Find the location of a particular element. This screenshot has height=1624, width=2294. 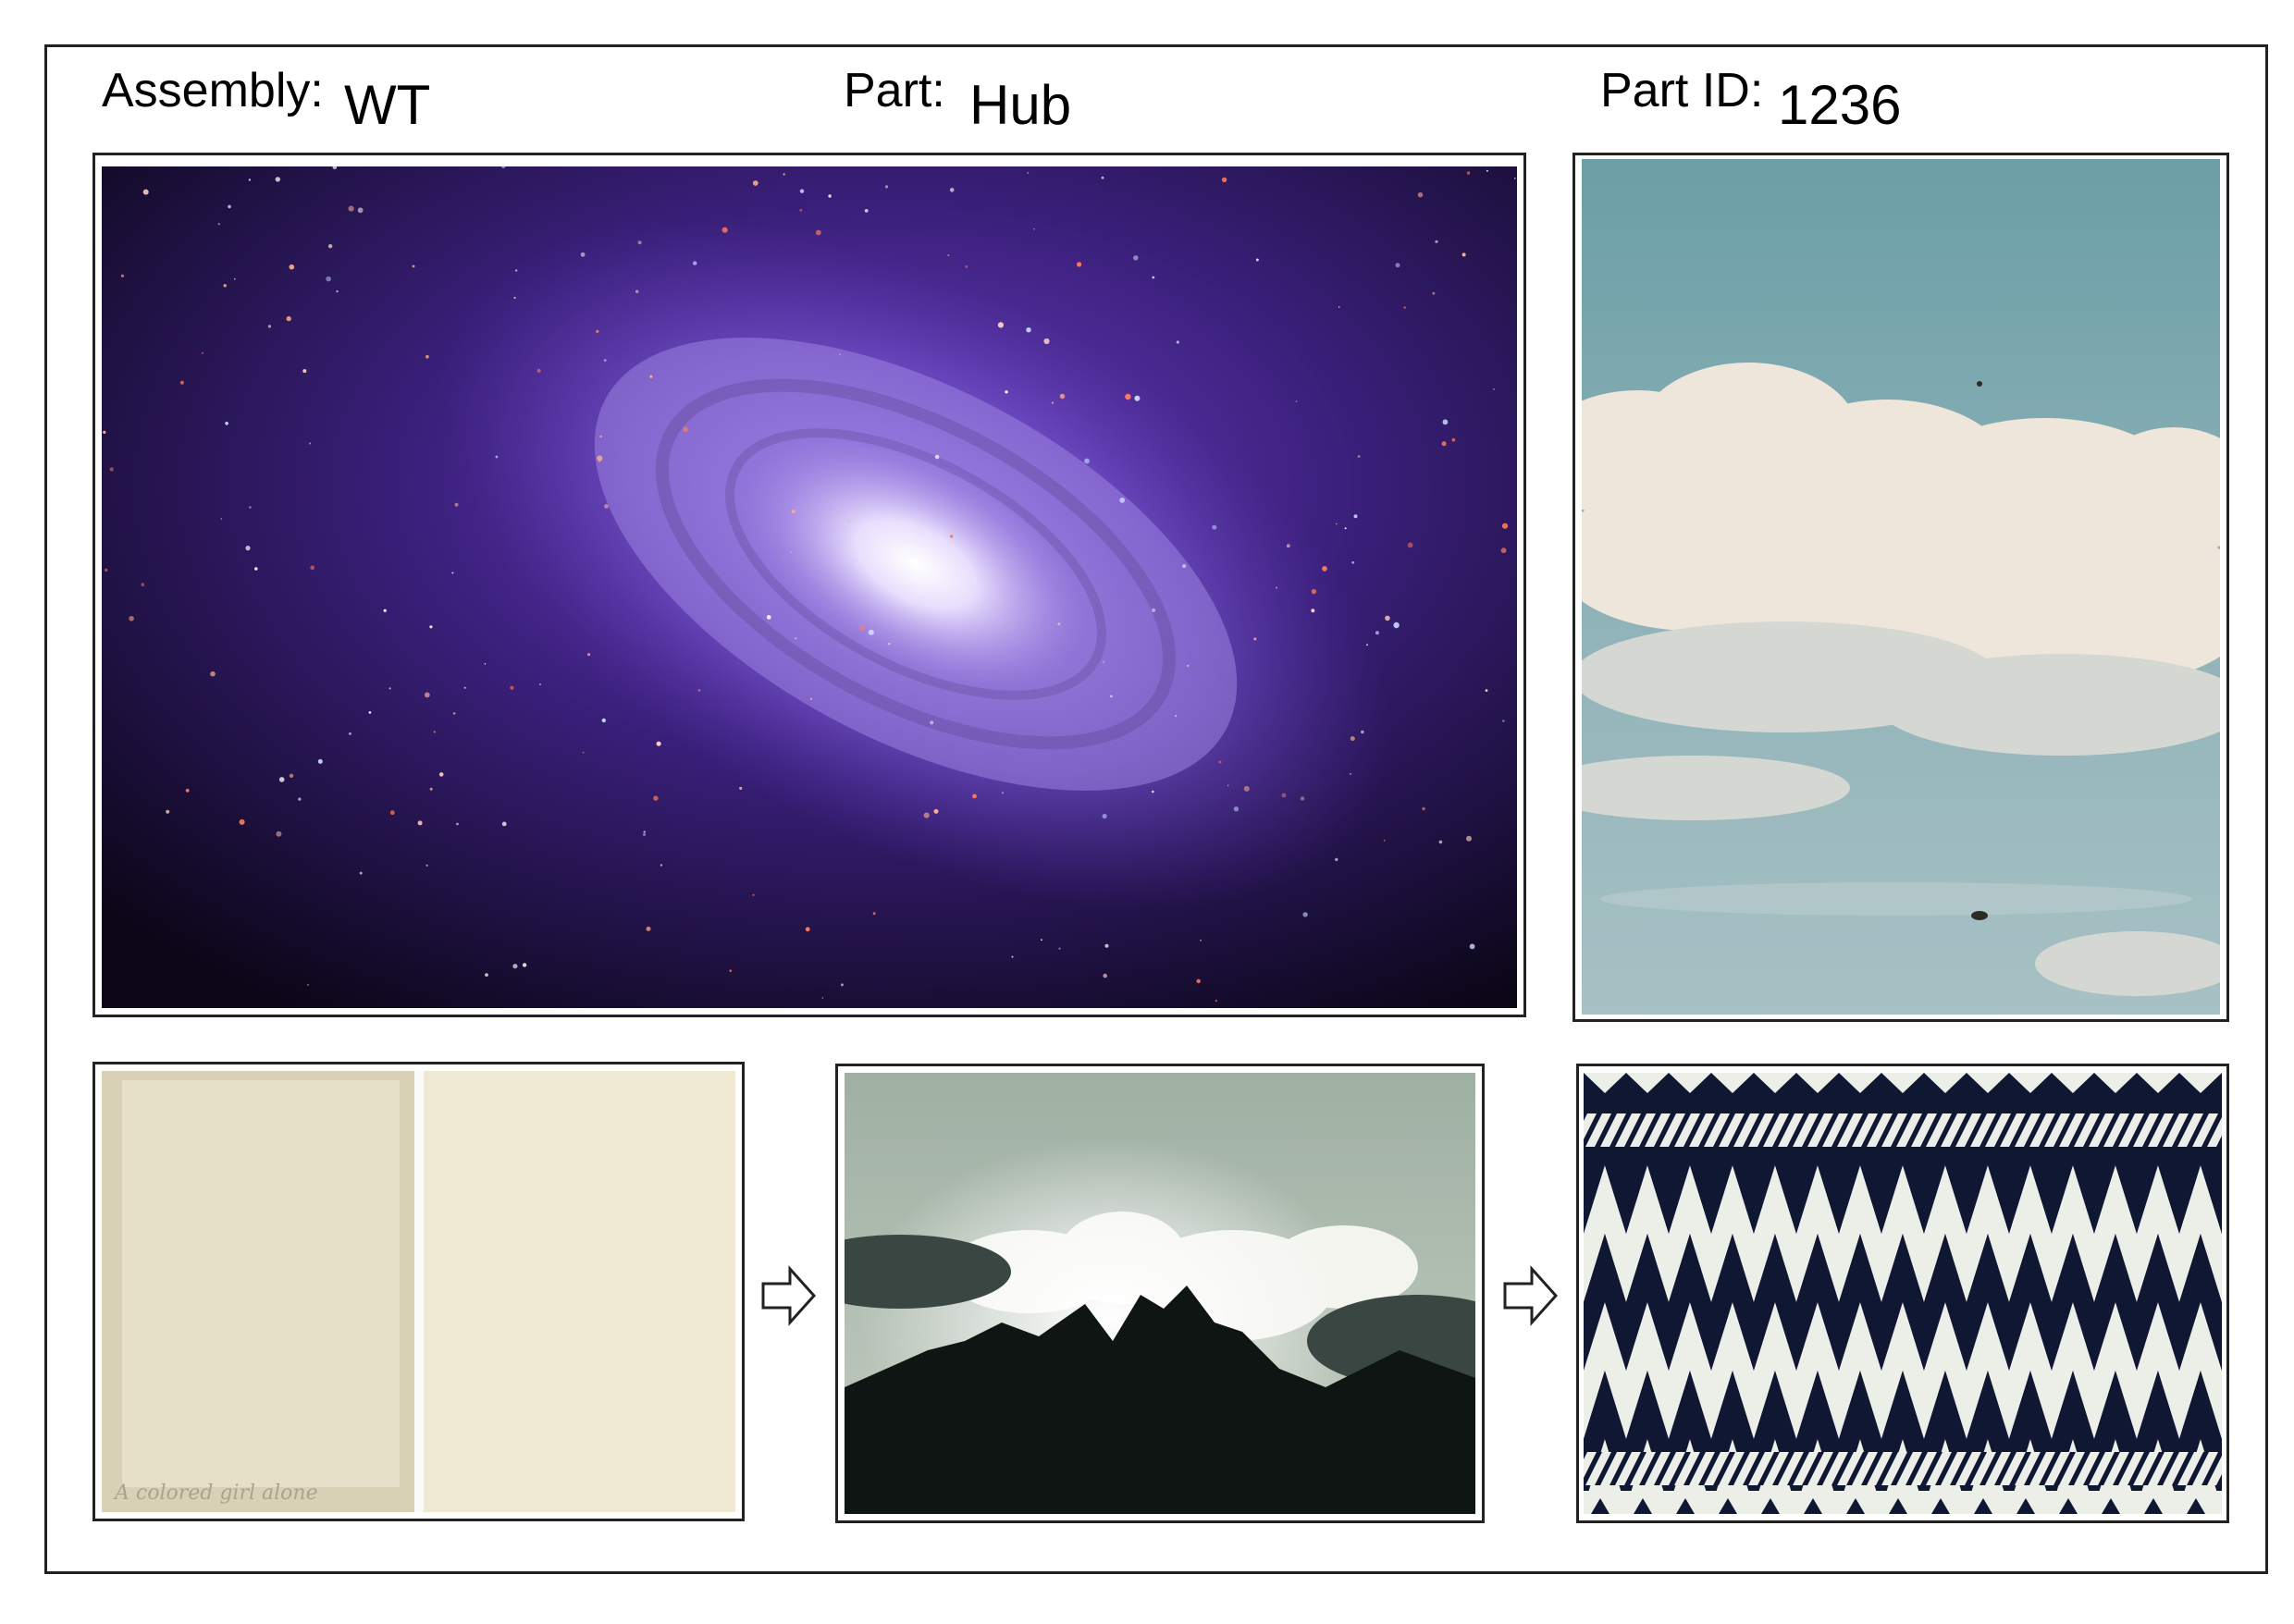

triangle-pattern is located at coordinates (1903, 1293).